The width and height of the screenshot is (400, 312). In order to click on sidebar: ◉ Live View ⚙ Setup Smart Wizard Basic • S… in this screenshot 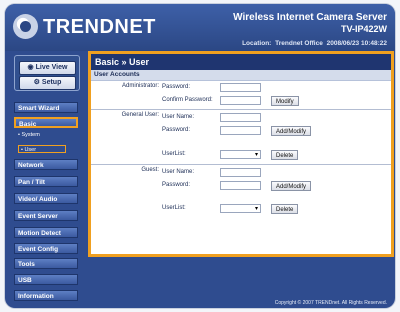, I will do `click(45, 177)`.